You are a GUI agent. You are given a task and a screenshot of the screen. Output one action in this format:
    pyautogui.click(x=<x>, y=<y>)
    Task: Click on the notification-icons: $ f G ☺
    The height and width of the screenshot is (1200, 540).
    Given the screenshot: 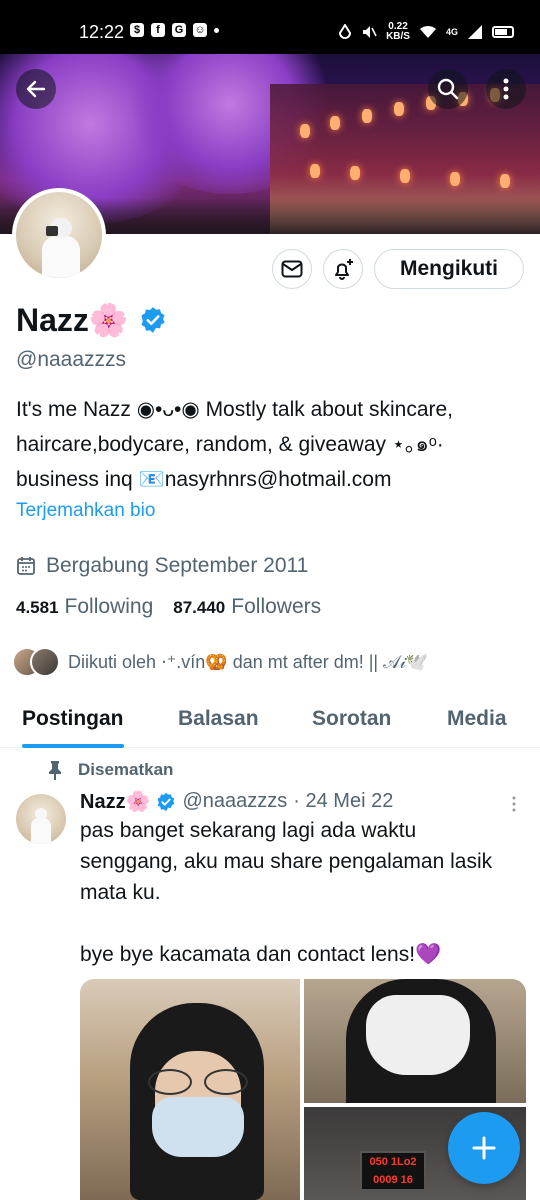 What is the action you would take?
    pyautogui.click(x=174, y=30)
    